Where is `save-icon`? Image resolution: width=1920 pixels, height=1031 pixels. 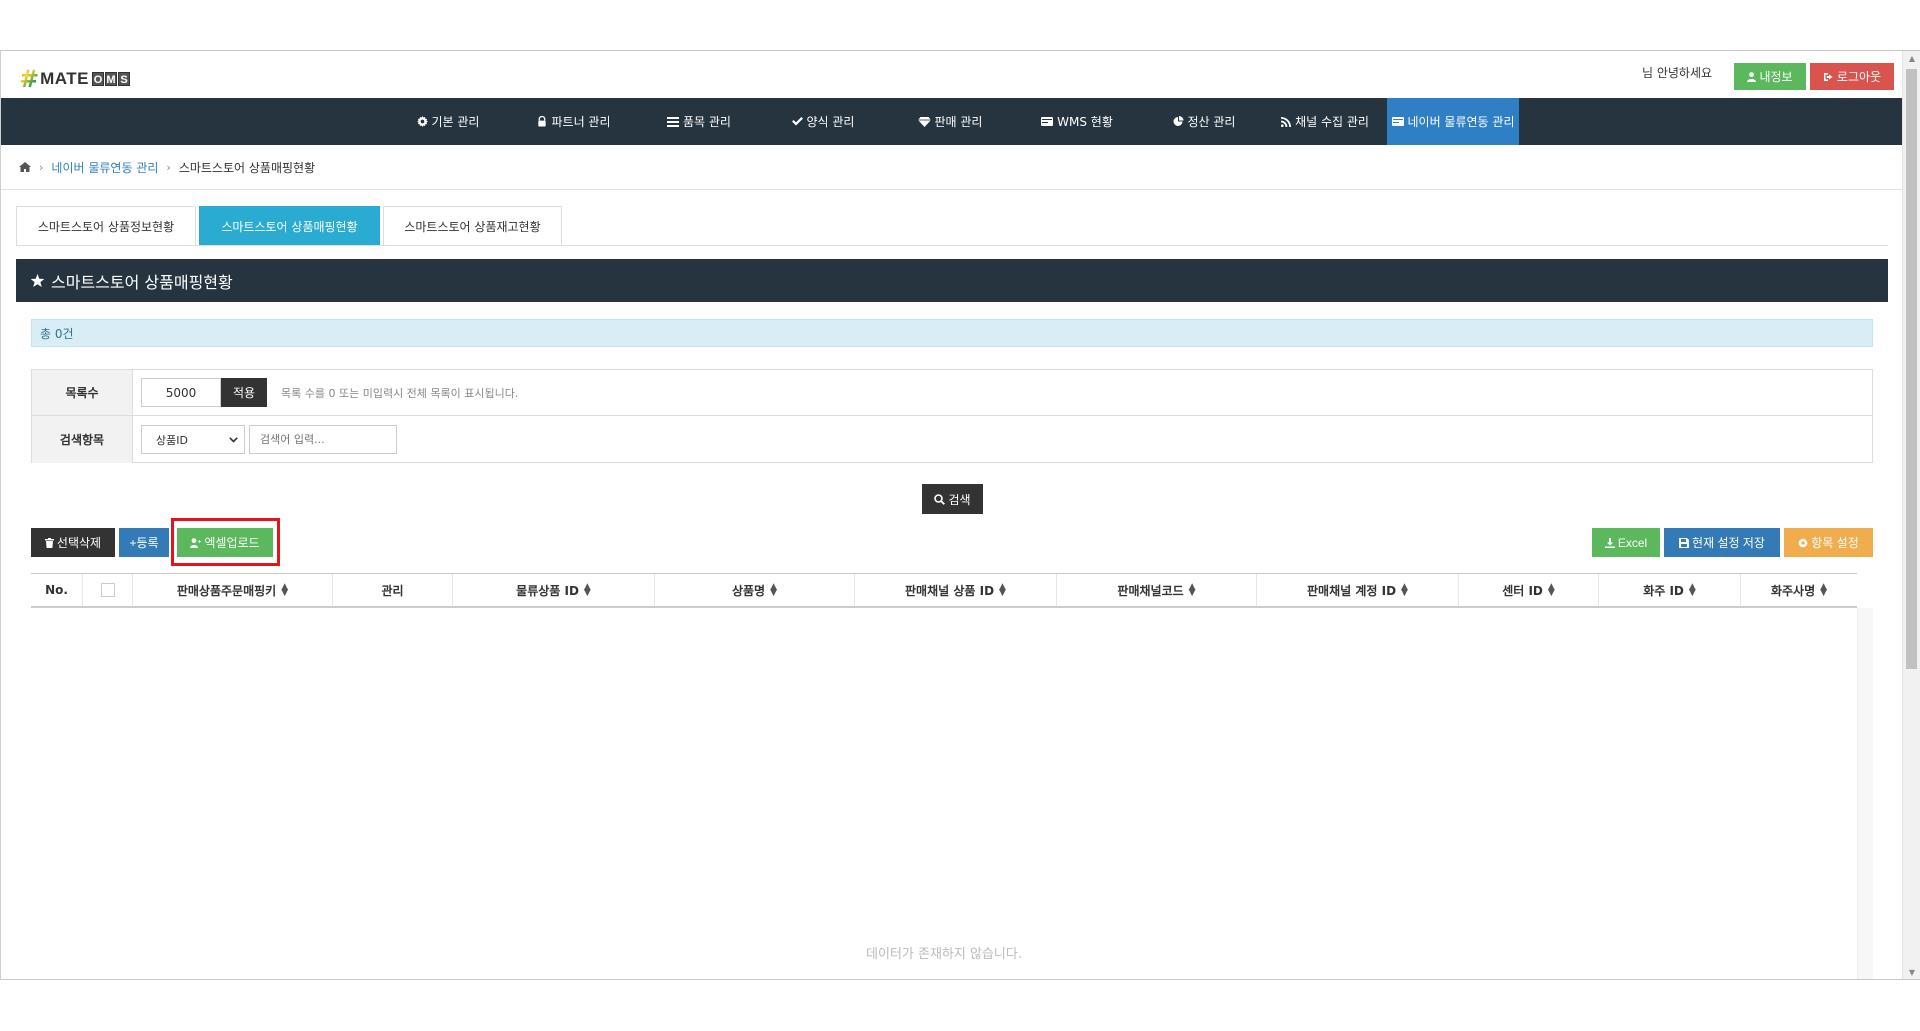 save-icon is located at coordinates (1684, 542).